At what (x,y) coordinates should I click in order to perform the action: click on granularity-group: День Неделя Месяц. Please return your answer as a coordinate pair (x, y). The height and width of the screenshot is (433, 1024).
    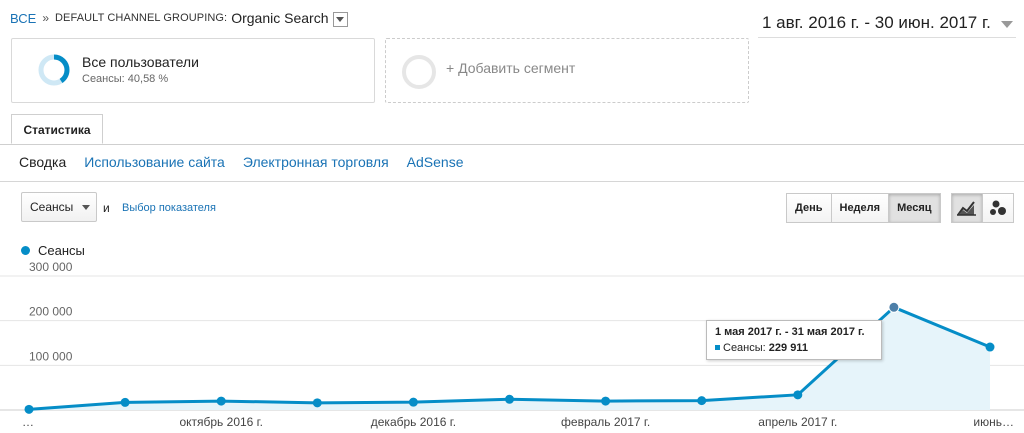
    Looking at the image, I should click on (863, 208).